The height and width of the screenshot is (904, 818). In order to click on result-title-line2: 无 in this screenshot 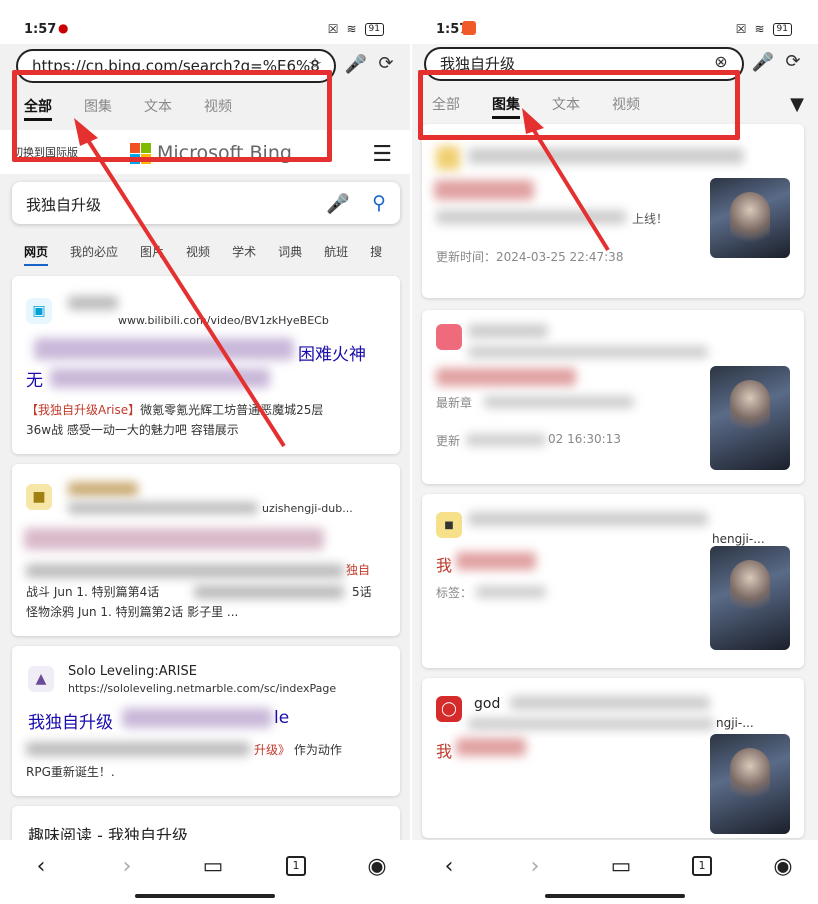, I will do `click(34, 378)`.